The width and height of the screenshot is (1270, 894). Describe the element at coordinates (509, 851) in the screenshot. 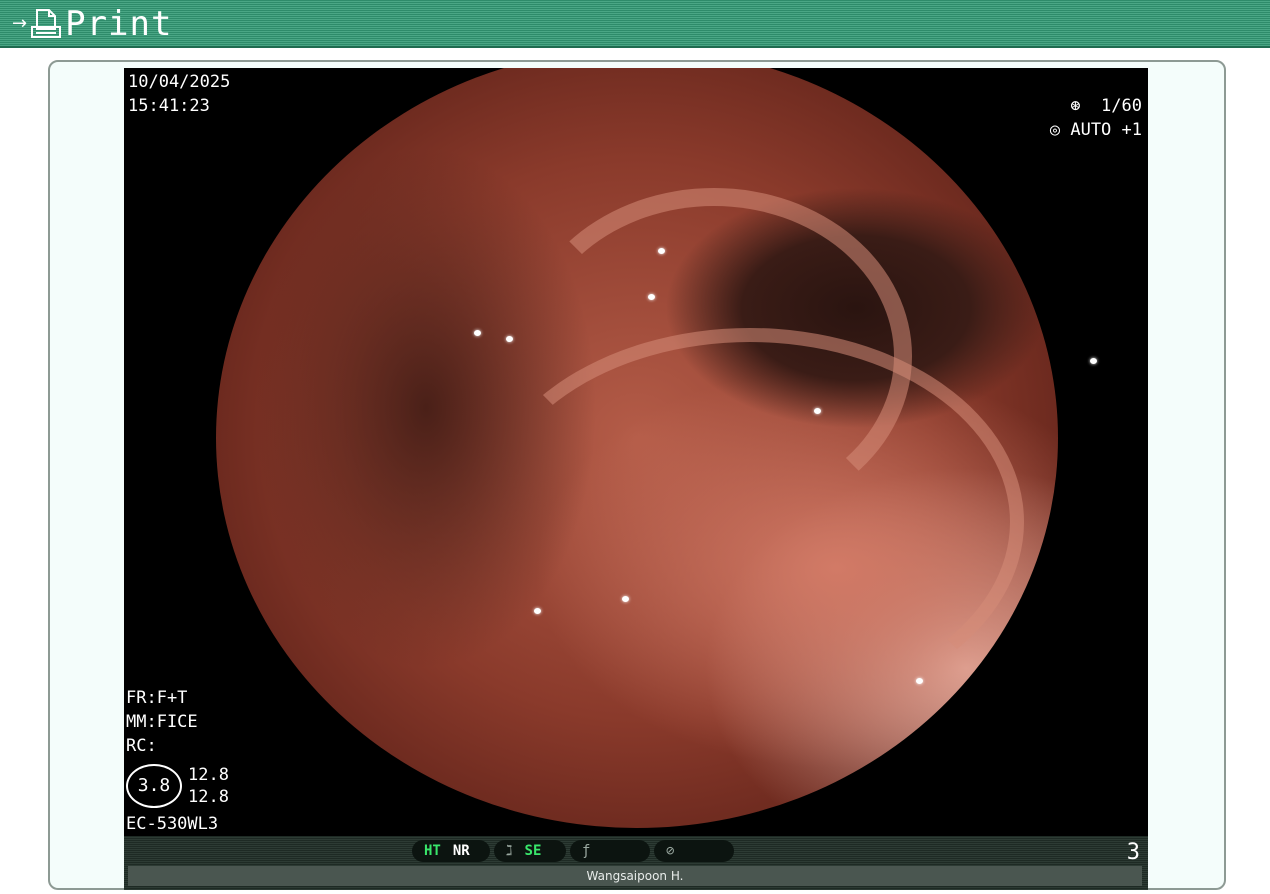

I see `enhance-icon: ℷ` at that location.